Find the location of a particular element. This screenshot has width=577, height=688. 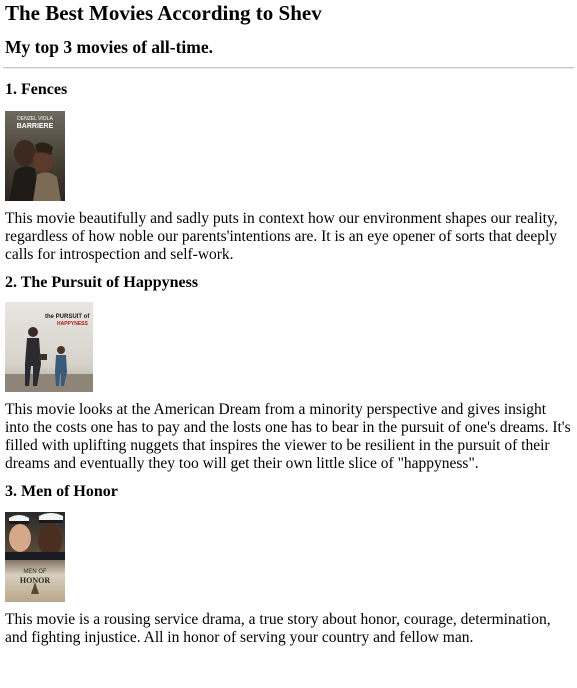

poster-title-line2: HAPPYNESS is located at coordinates (72, 324).